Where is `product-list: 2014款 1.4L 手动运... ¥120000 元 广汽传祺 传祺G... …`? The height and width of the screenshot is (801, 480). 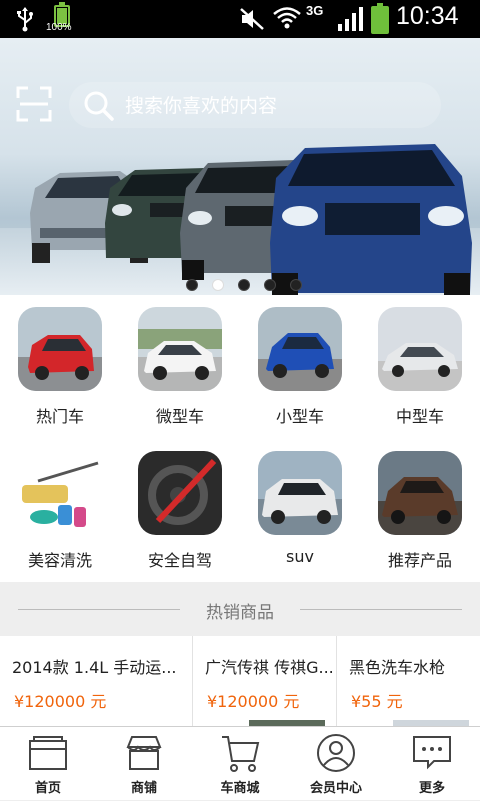
product-list: 2014款 1.4L 手动运... ¥120000 元 广汽传祺 传祺G... … is located at coordinates (240, 681).